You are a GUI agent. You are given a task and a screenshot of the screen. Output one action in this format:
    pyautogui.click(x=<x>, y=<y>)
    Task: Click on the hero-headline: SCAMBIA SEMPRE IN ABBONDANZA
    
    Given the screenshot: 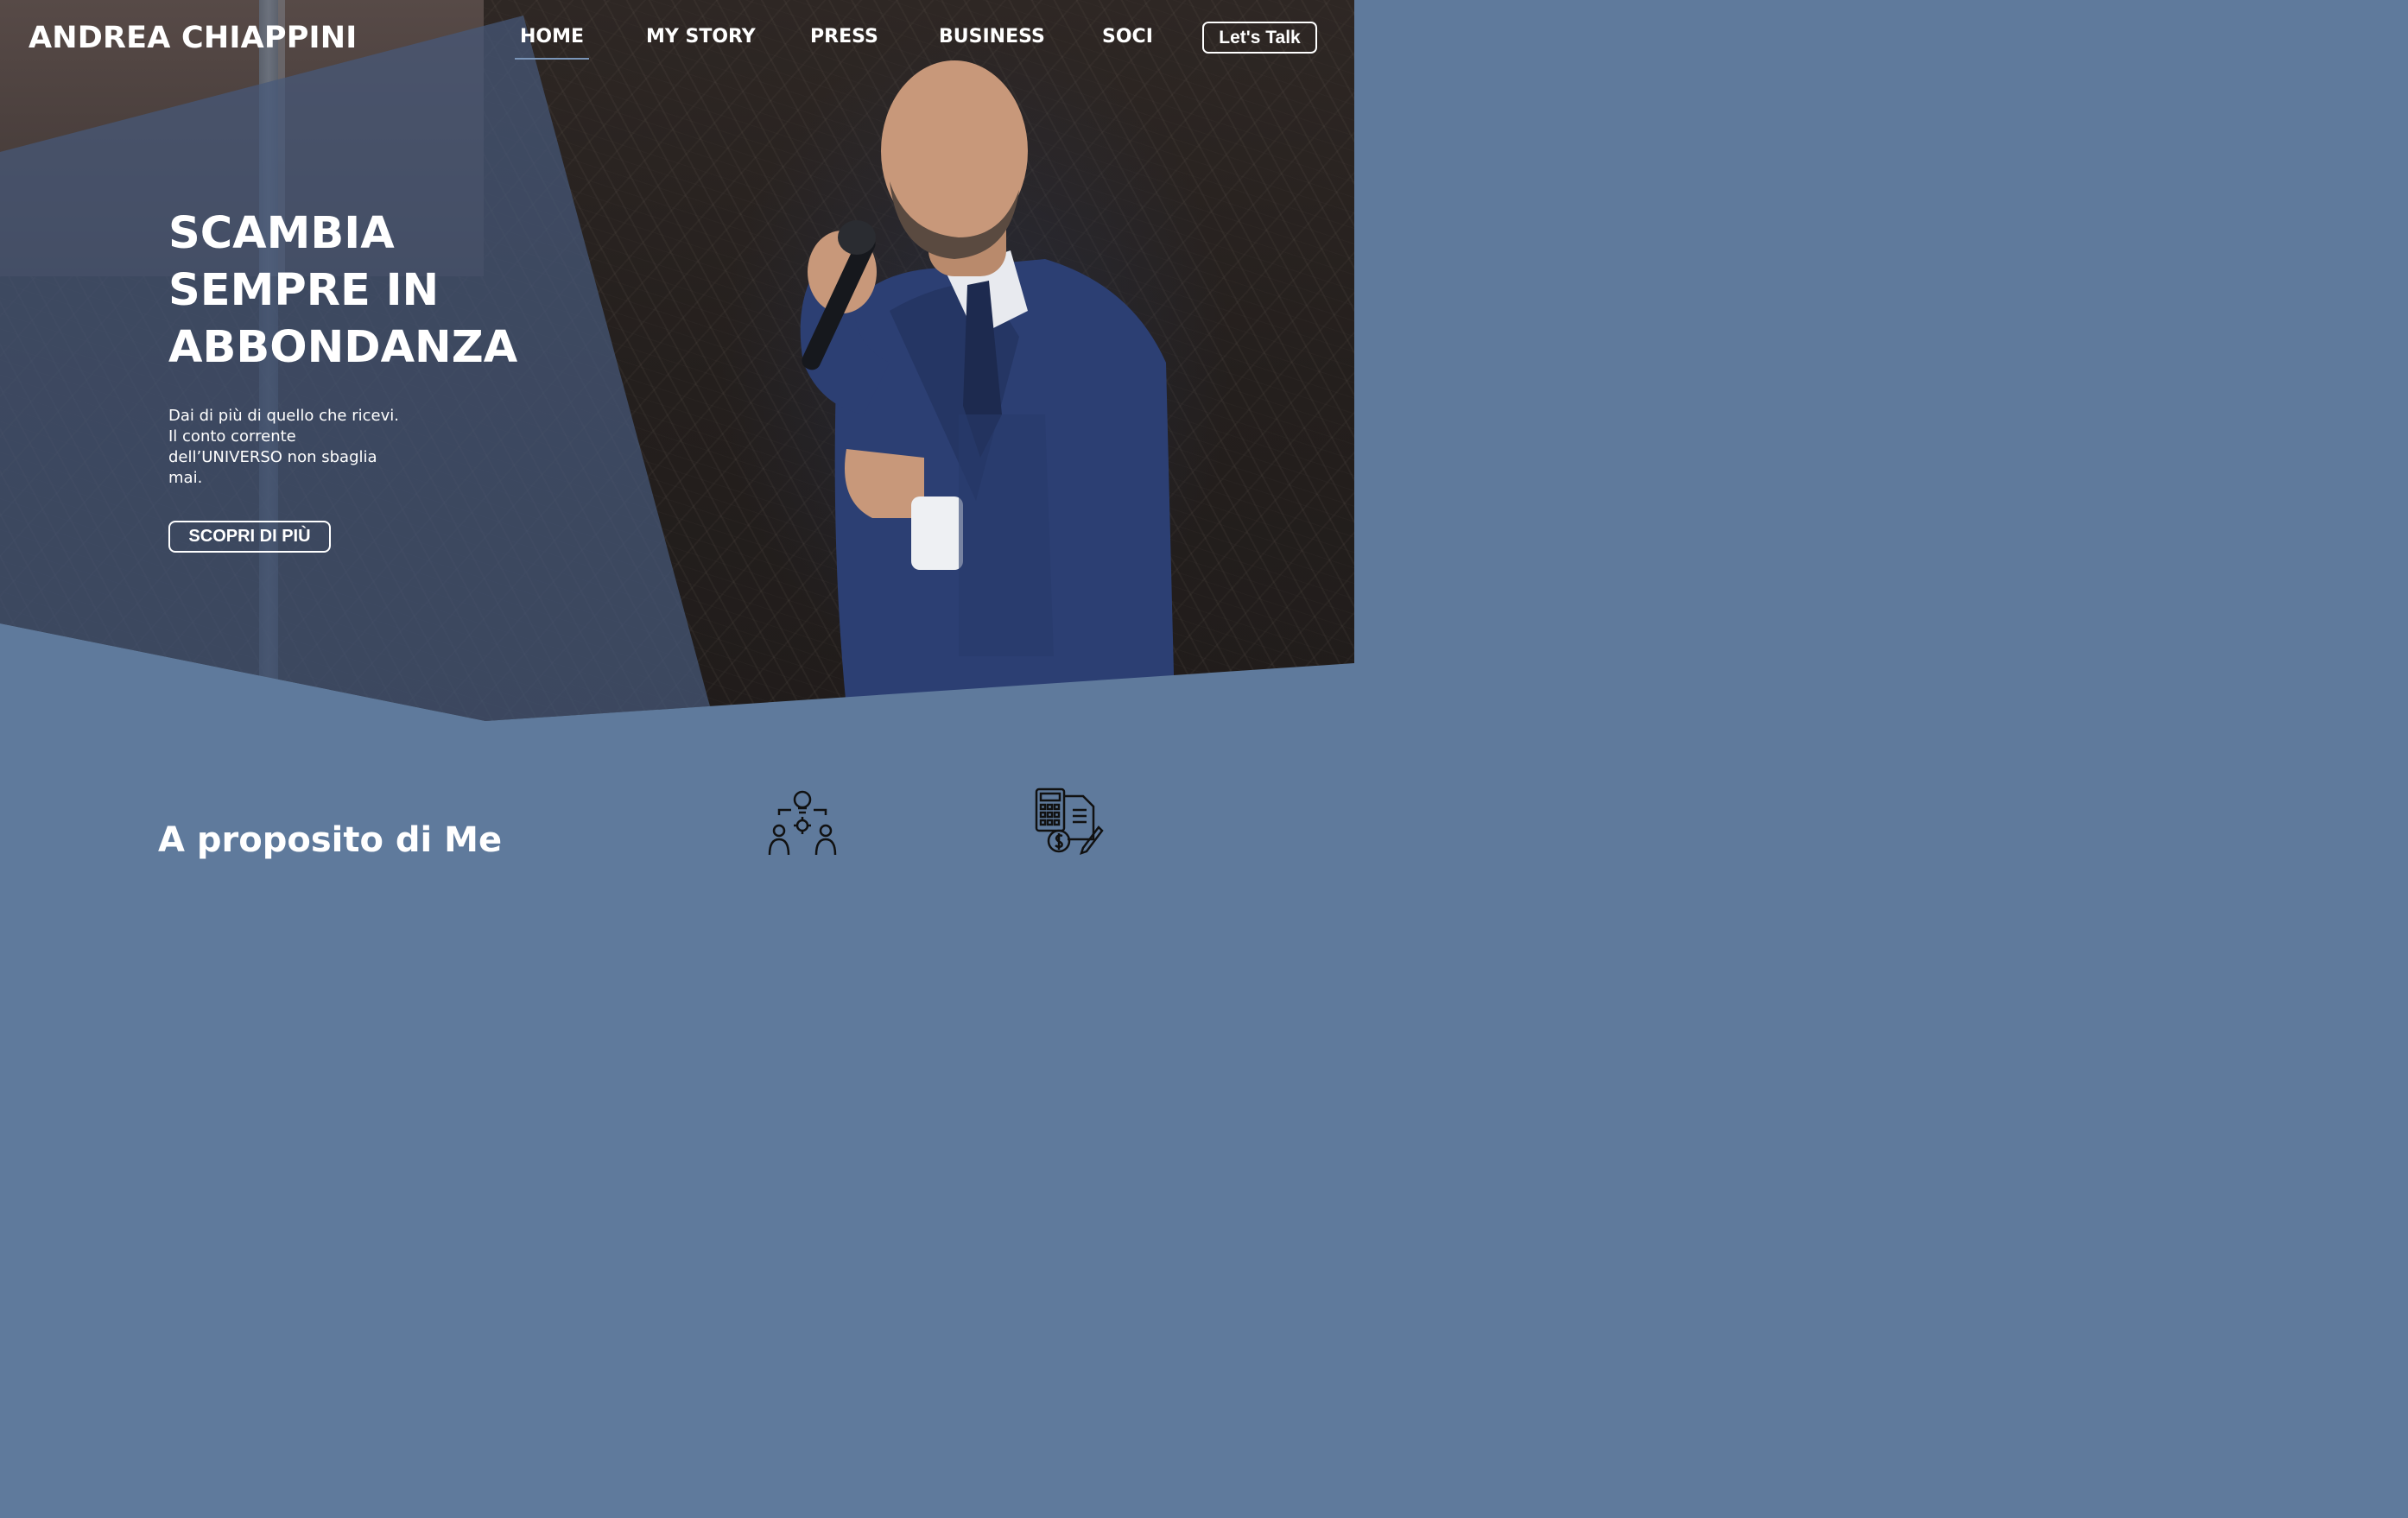 What is the action you would take?
    pyautogui.click(x=375, y=291)
    